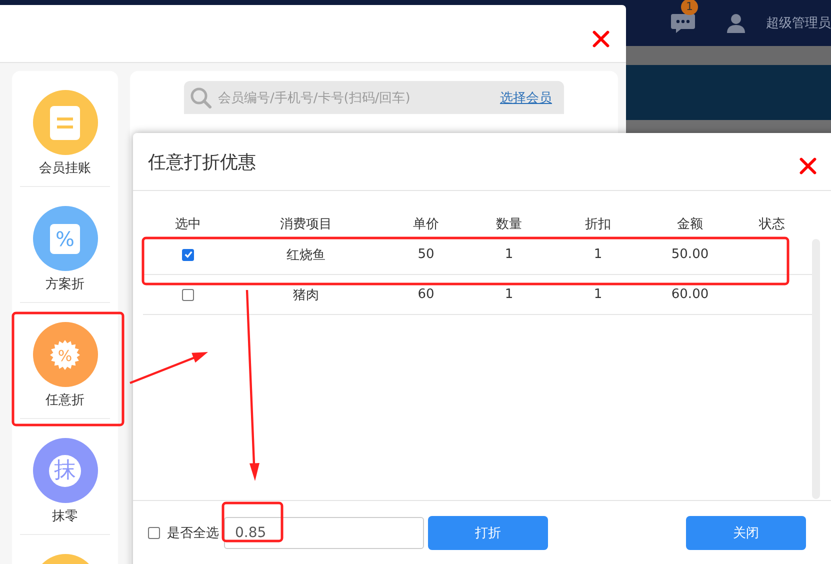 The height and width of the screenshot is (564, 831). Describe the element at coordinates (426, 254) in the screenshot. I see `table-cell-text: 50` at that location.